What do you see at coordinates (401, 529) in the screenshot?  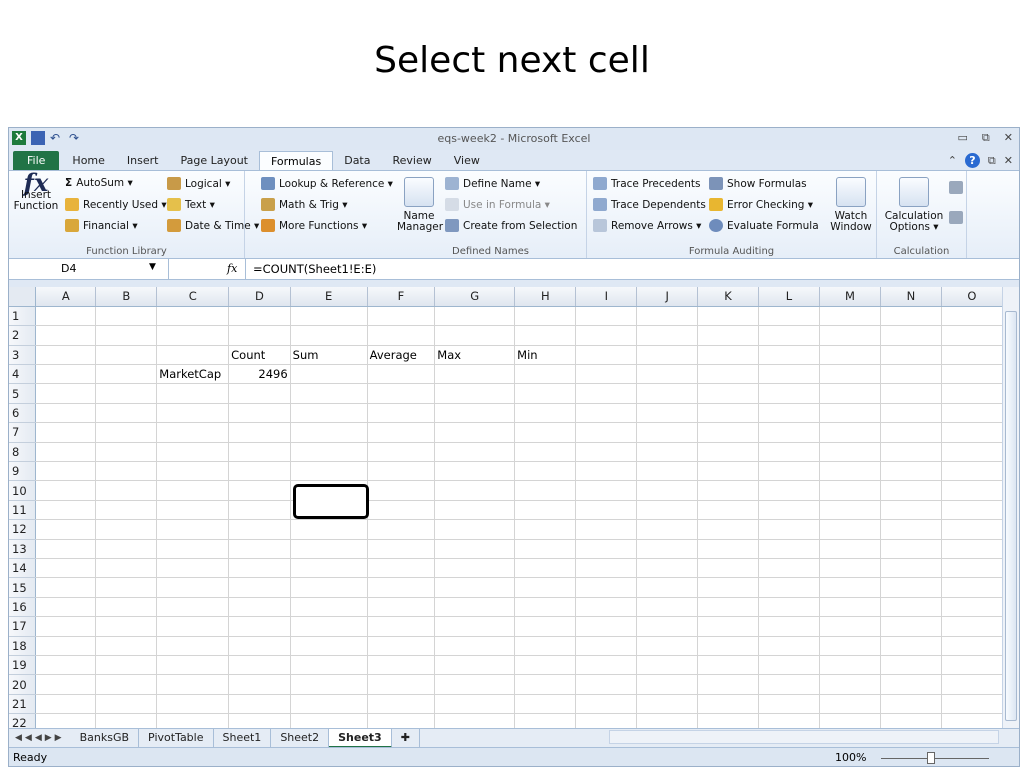 I see `cell-f12` at bounding box center [401, 529].